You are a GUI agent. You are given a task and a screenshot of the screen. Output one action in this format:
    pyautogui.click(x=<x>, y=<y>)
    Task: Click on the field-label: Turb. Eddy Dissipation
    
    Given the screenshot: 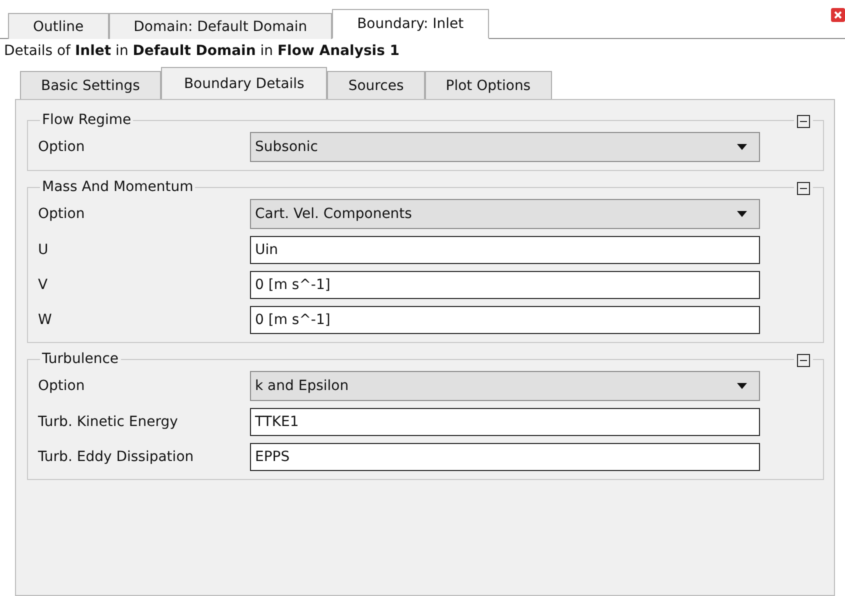 What is the action you would take?
    pyautogui.click(x=116, y=457)
    